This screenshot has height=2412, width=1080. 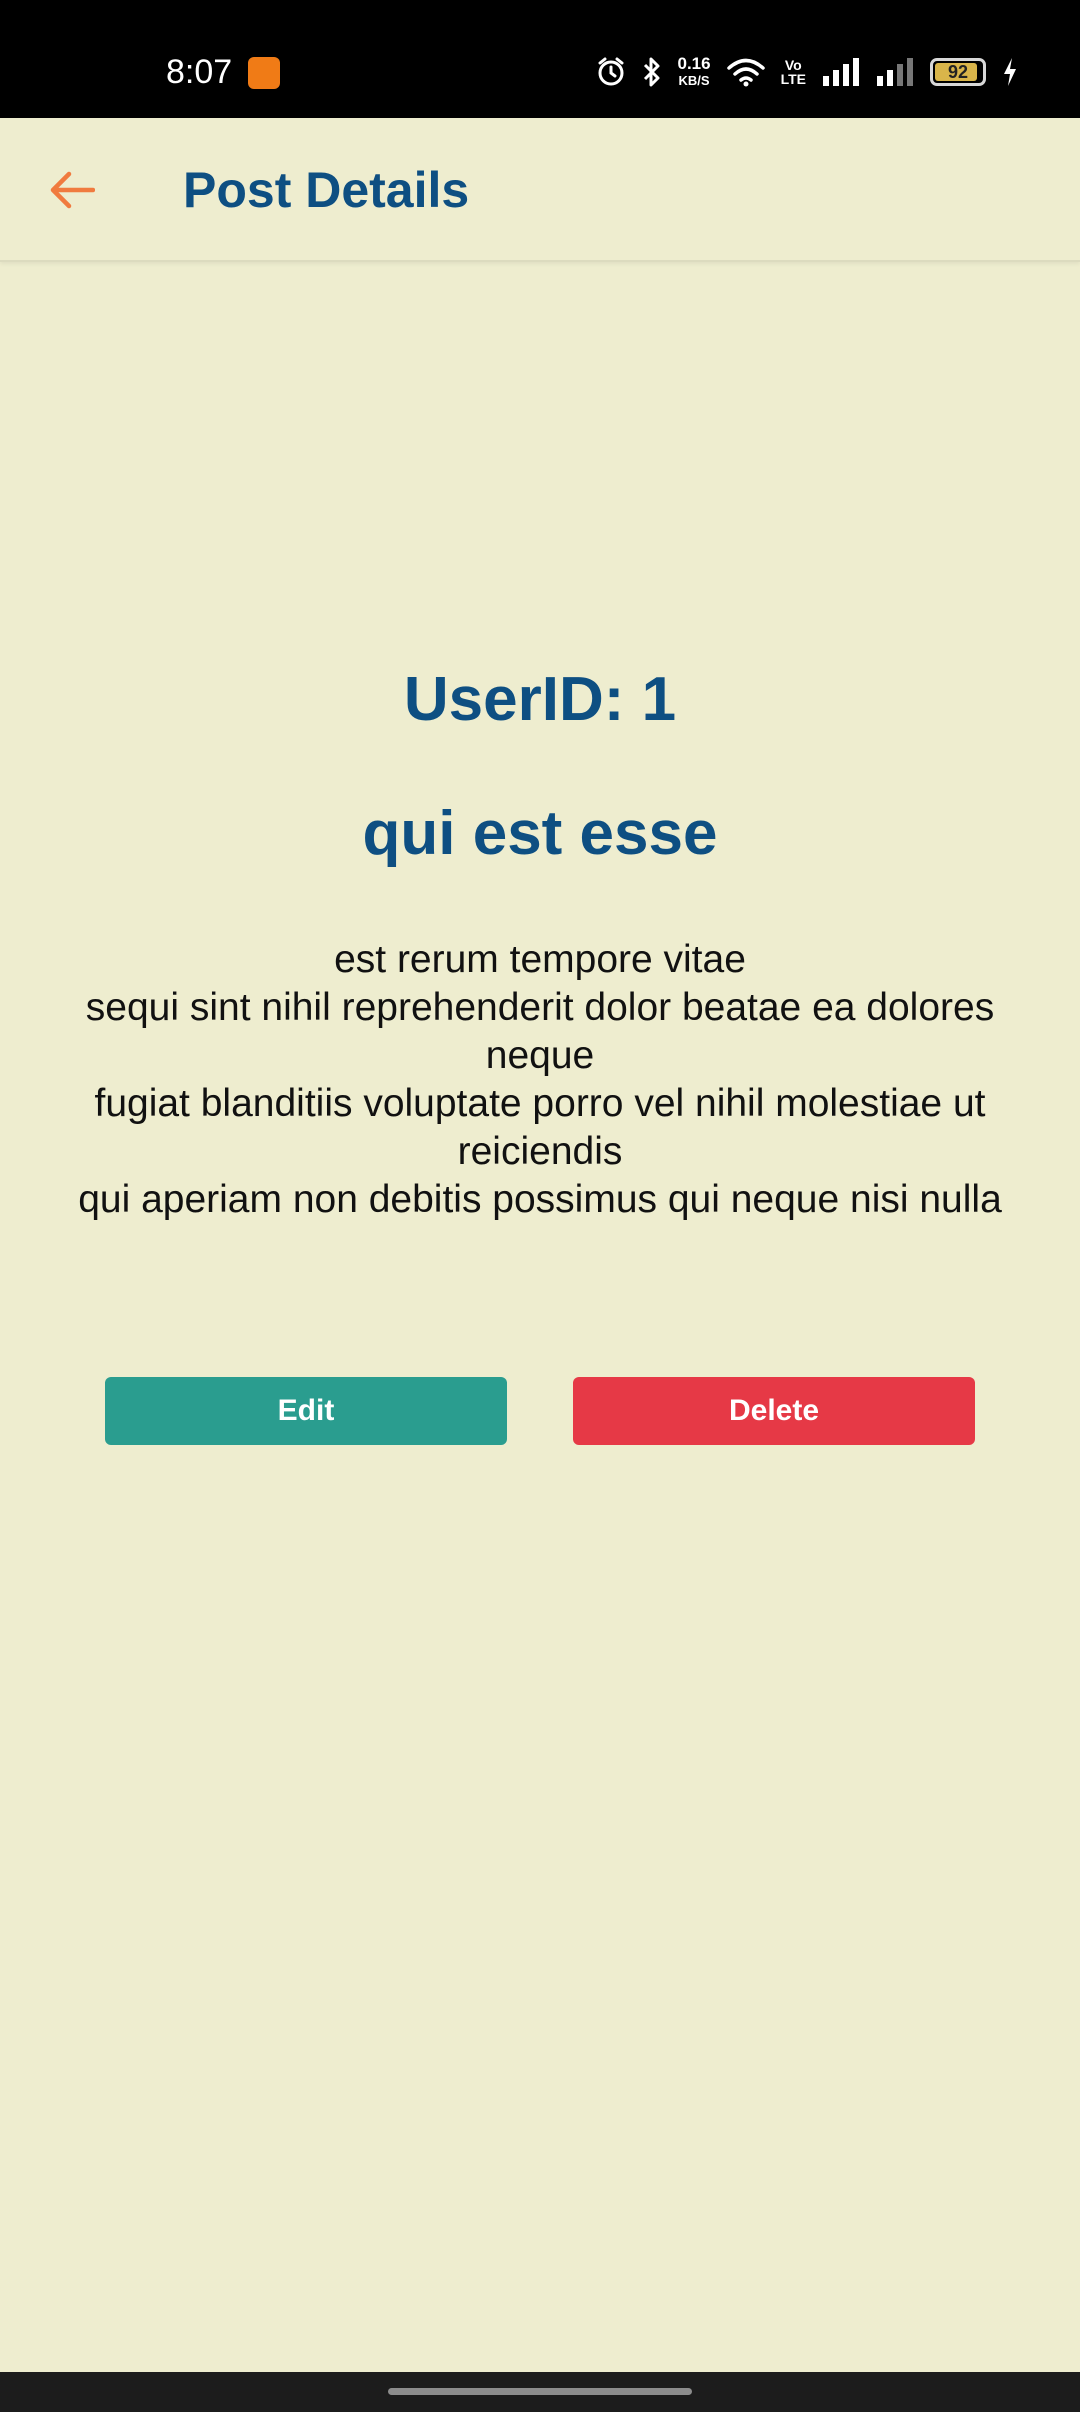 I want to click on volte-top: Vo, so click(x=793, y=65).